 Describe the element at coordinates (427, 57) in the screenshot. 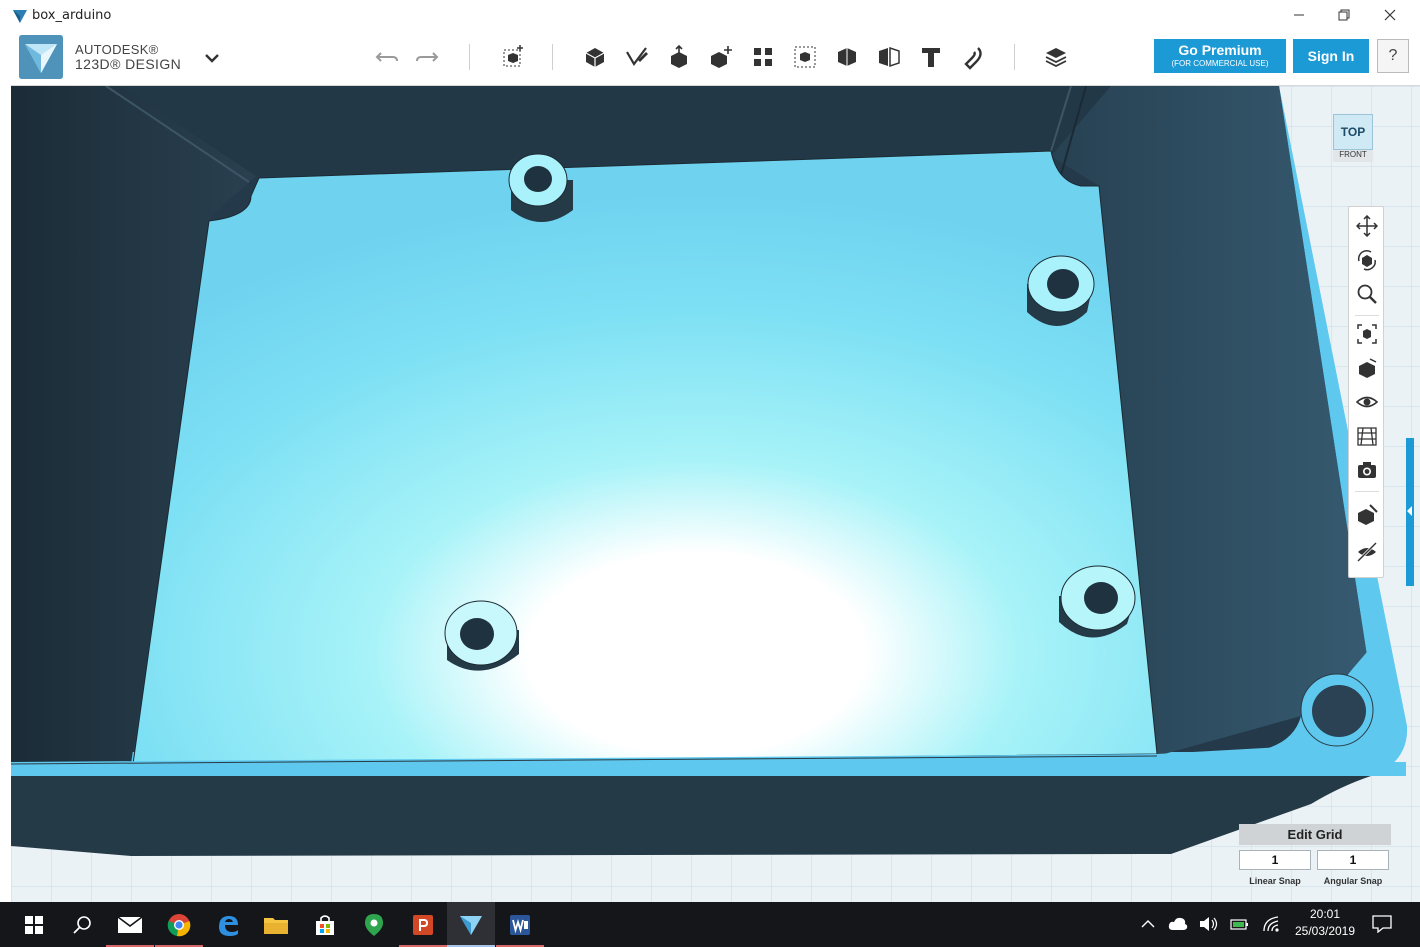

I see `redo-button` at that location.